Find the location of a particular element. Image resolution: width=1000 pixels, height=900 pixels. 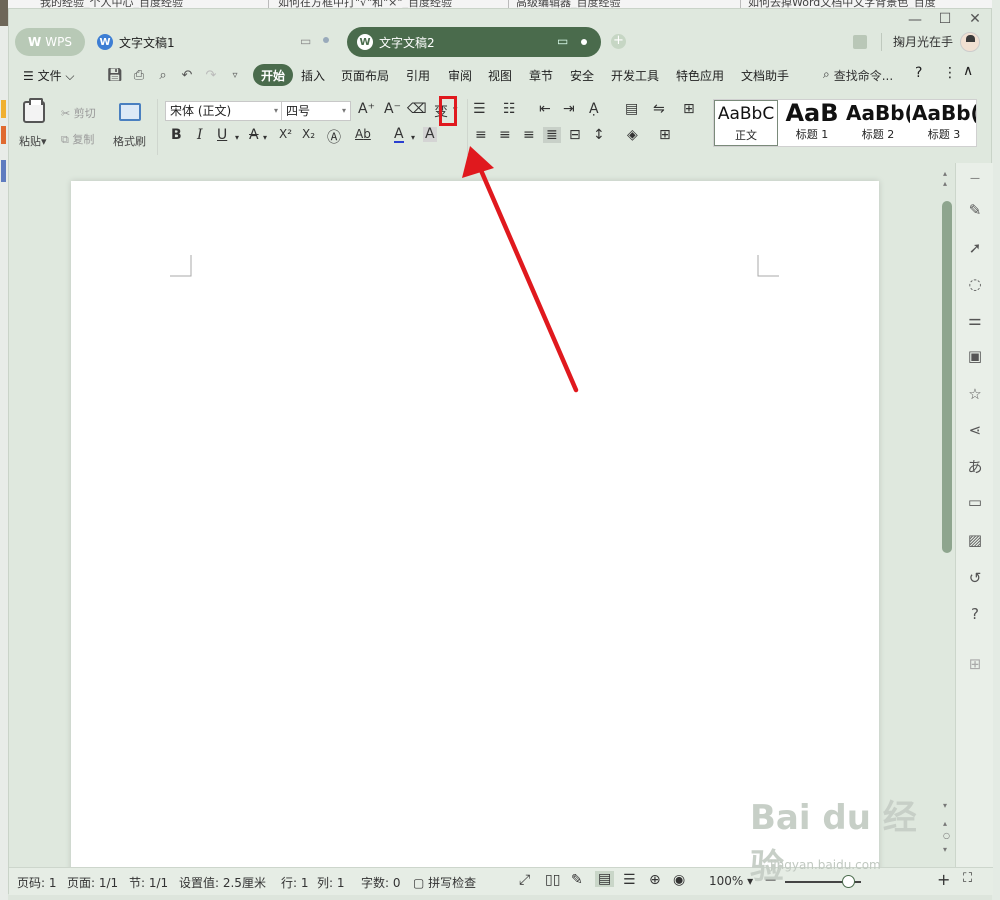

select-cursor-icon: ➚ is located at coordinates (975, 248).